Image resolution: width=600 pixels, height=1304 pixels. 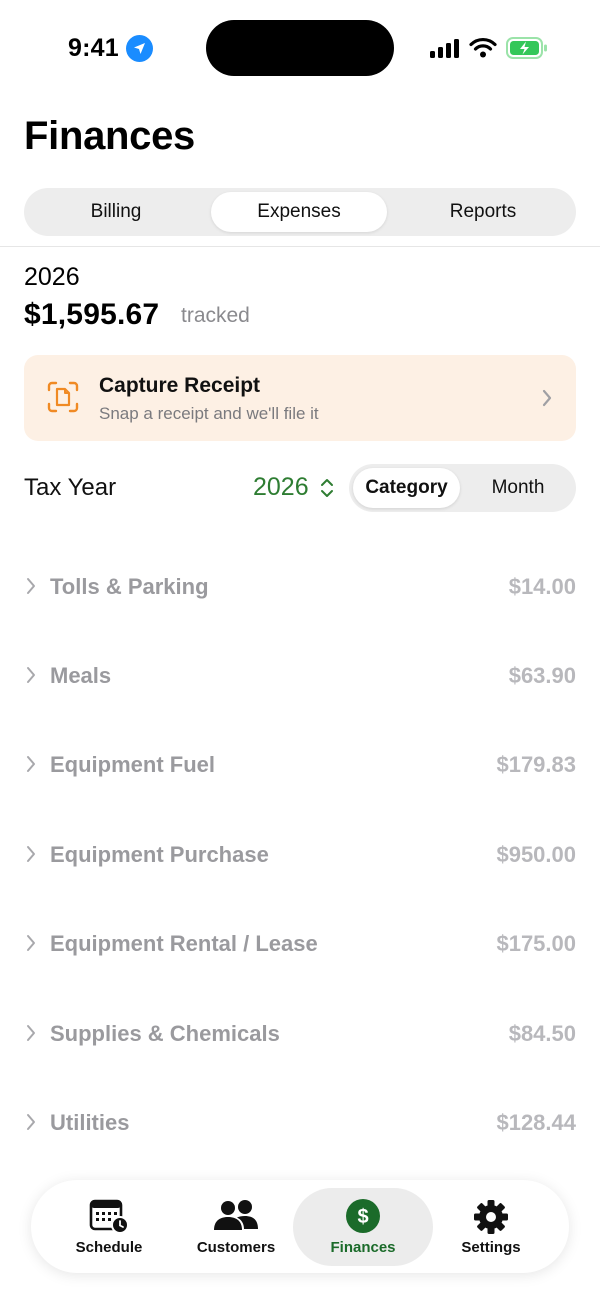 I want to click on tabbar-label: Customers, so click(x=236, y=1247).